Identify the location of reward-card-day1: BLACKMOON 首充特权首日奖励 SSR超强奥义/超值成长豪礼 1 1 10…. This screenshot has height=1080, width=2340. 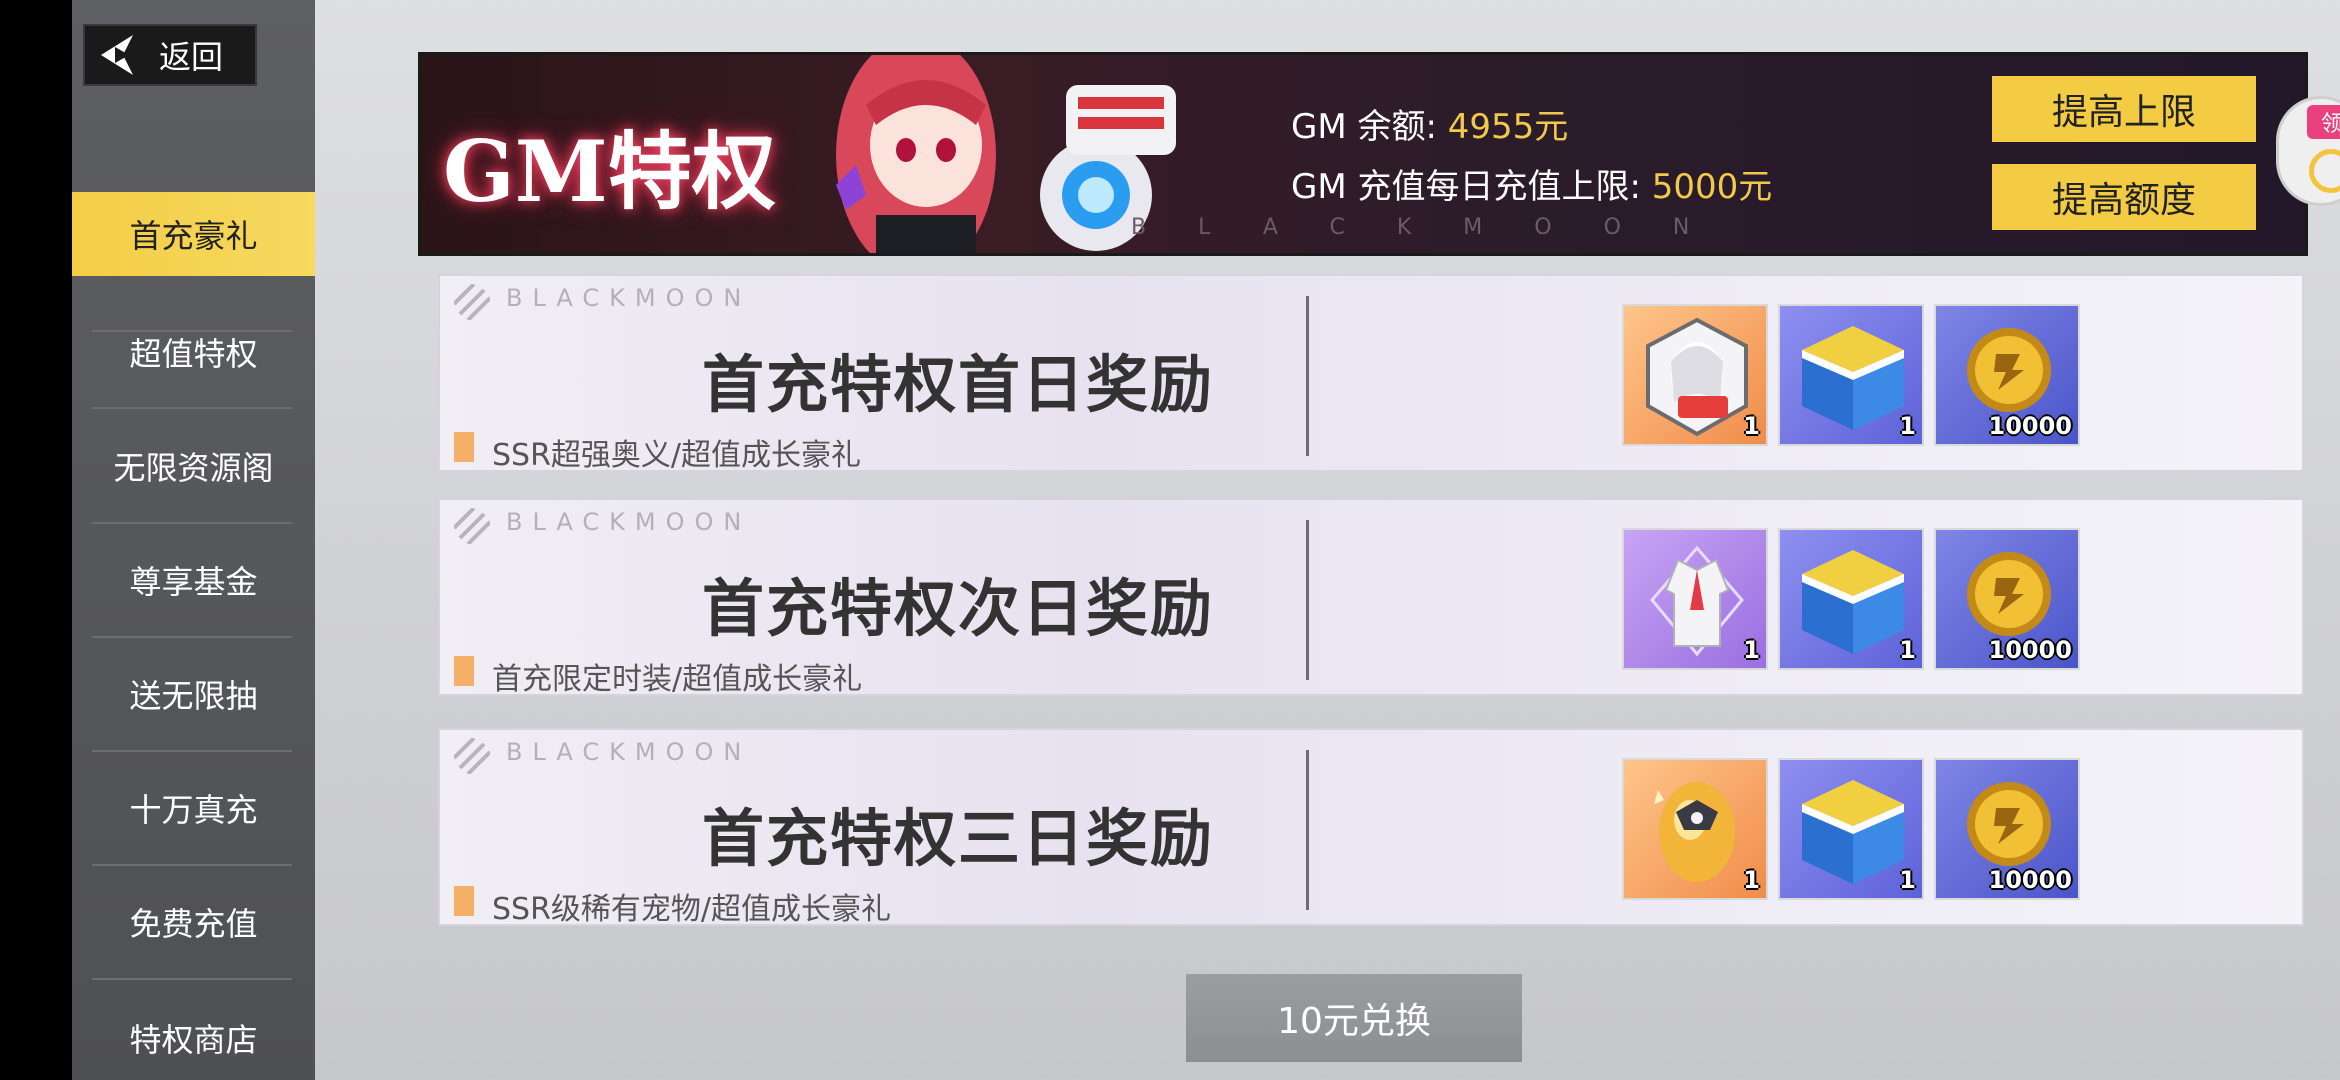
(1371, 373).